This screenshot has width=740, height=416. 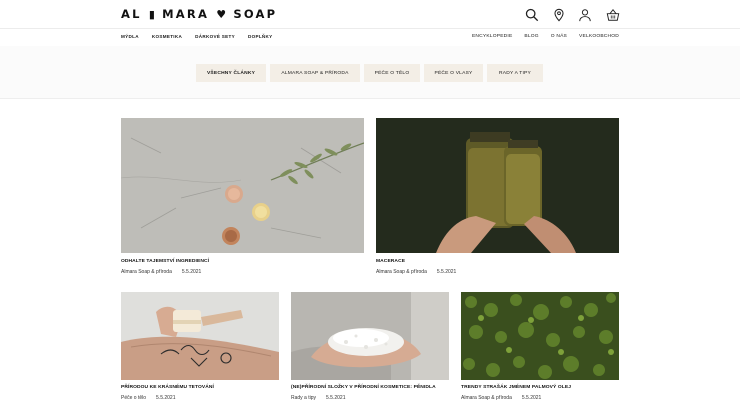 What do you see at coordinates (167, 387) in the screenshot?
I see `article-title: PŘÍRODOU KE KRÁSNÉMU TETOVÁNÍ` at bounding box center [167, 387].